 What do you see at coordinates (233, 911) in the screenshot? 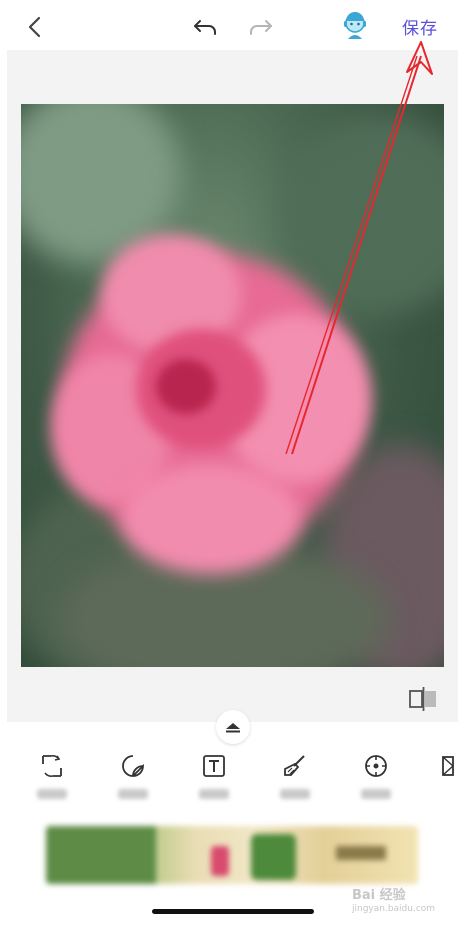
I see `home-indicator` at bounding box center [233, 911].